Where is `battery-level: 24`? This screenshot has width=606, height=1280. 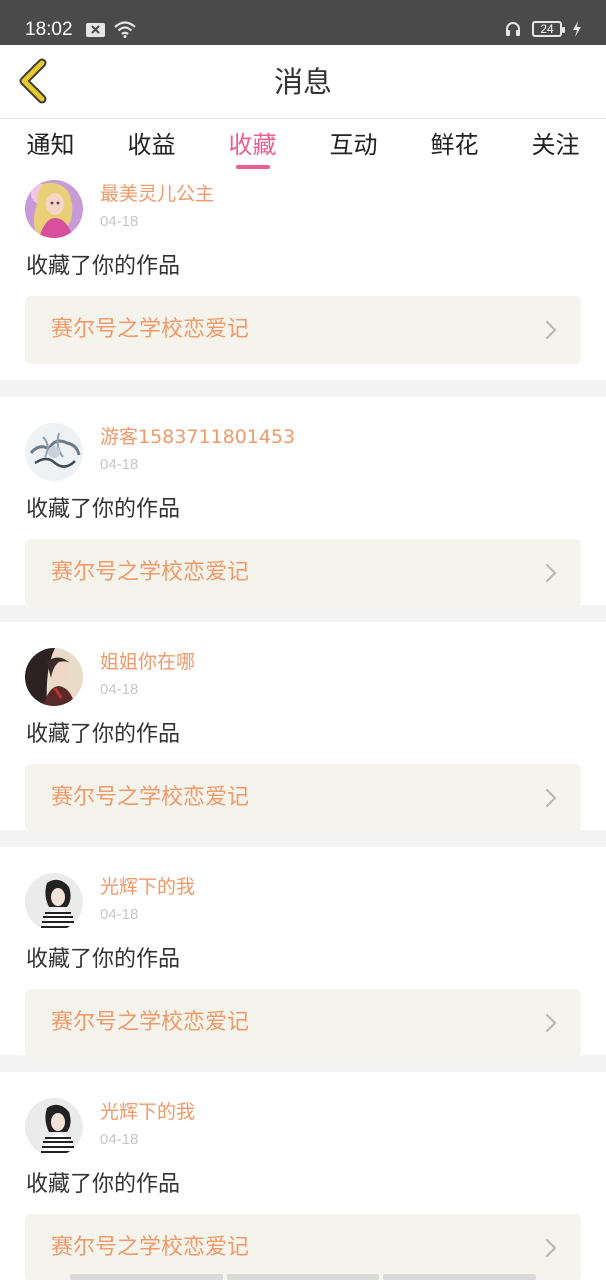
battery-level: 24 is located at coordinates (547, 29).